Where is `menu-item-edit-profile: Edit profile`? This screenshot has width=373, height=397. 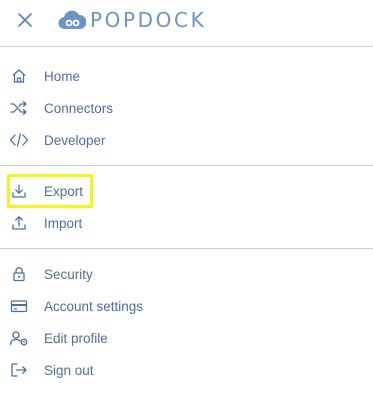
menu-item-edit-profile: Edit profile is located at coordinates (186, 338).